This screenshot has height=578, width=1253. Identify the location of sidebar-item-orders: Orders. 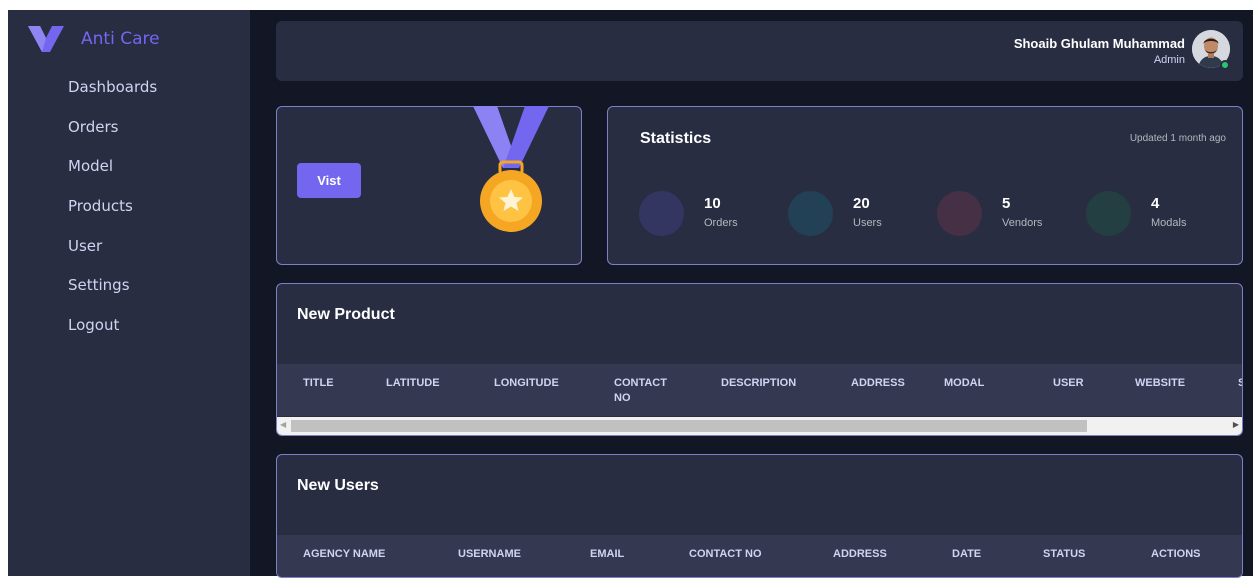
(112, 138).